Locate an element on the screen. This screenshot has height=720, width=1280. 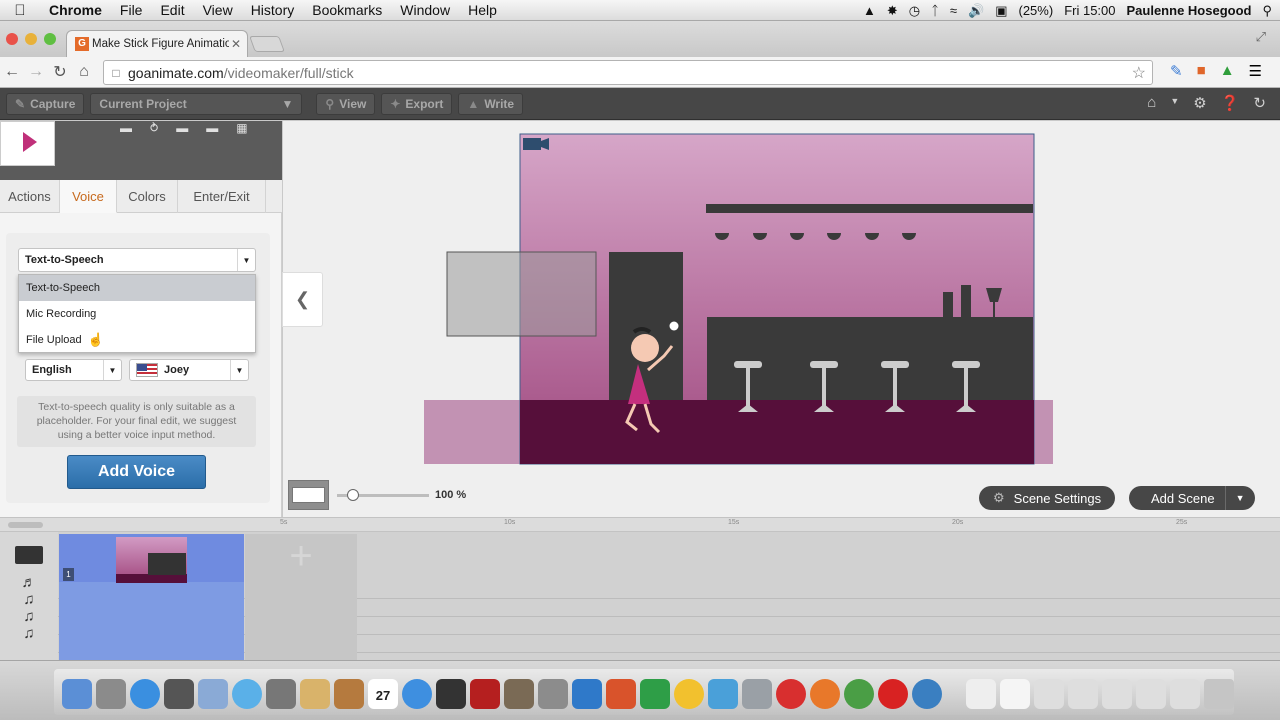
voice-select: Joey ▼ is located at coordinates (189, 370).